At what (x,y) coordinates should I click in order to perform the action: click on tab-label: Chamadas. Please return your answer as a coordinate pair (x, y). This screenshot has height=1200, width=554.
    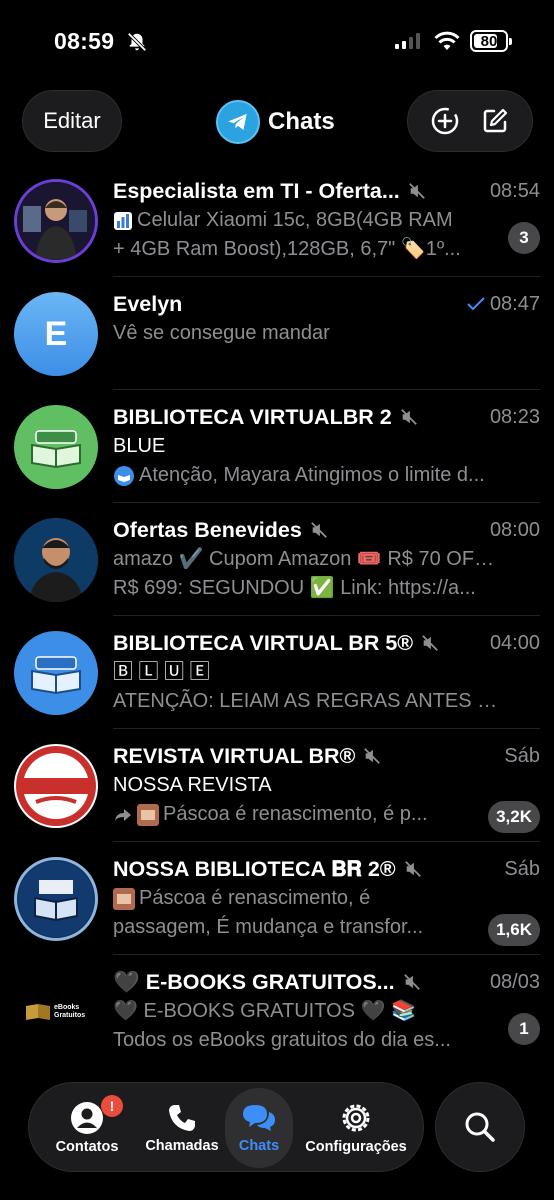
    Looking at the image, I should click on (182, 1146).